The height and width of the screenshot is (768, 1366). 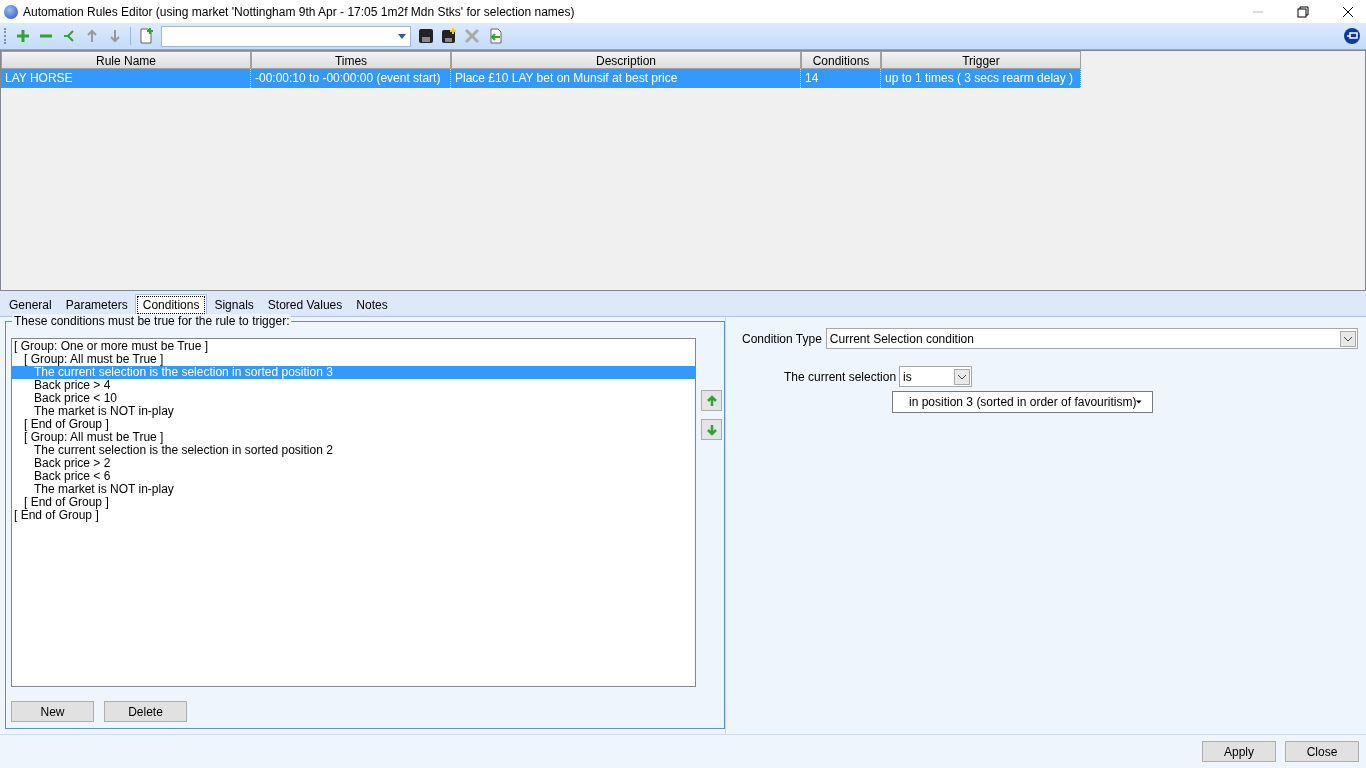 I want to click on column-header: Times, so click(x=351, y=60).